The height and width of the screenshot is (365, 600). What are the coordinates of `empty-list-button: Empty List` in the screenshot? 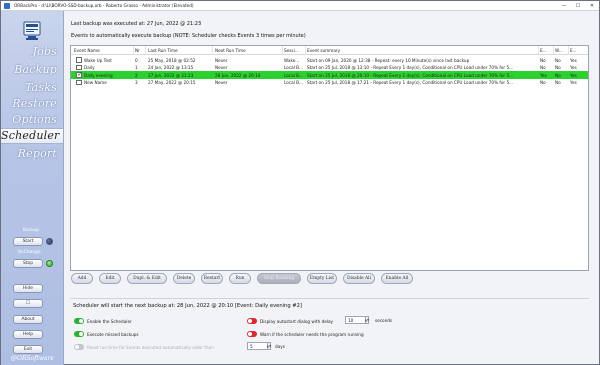 It's located at (322, 278).